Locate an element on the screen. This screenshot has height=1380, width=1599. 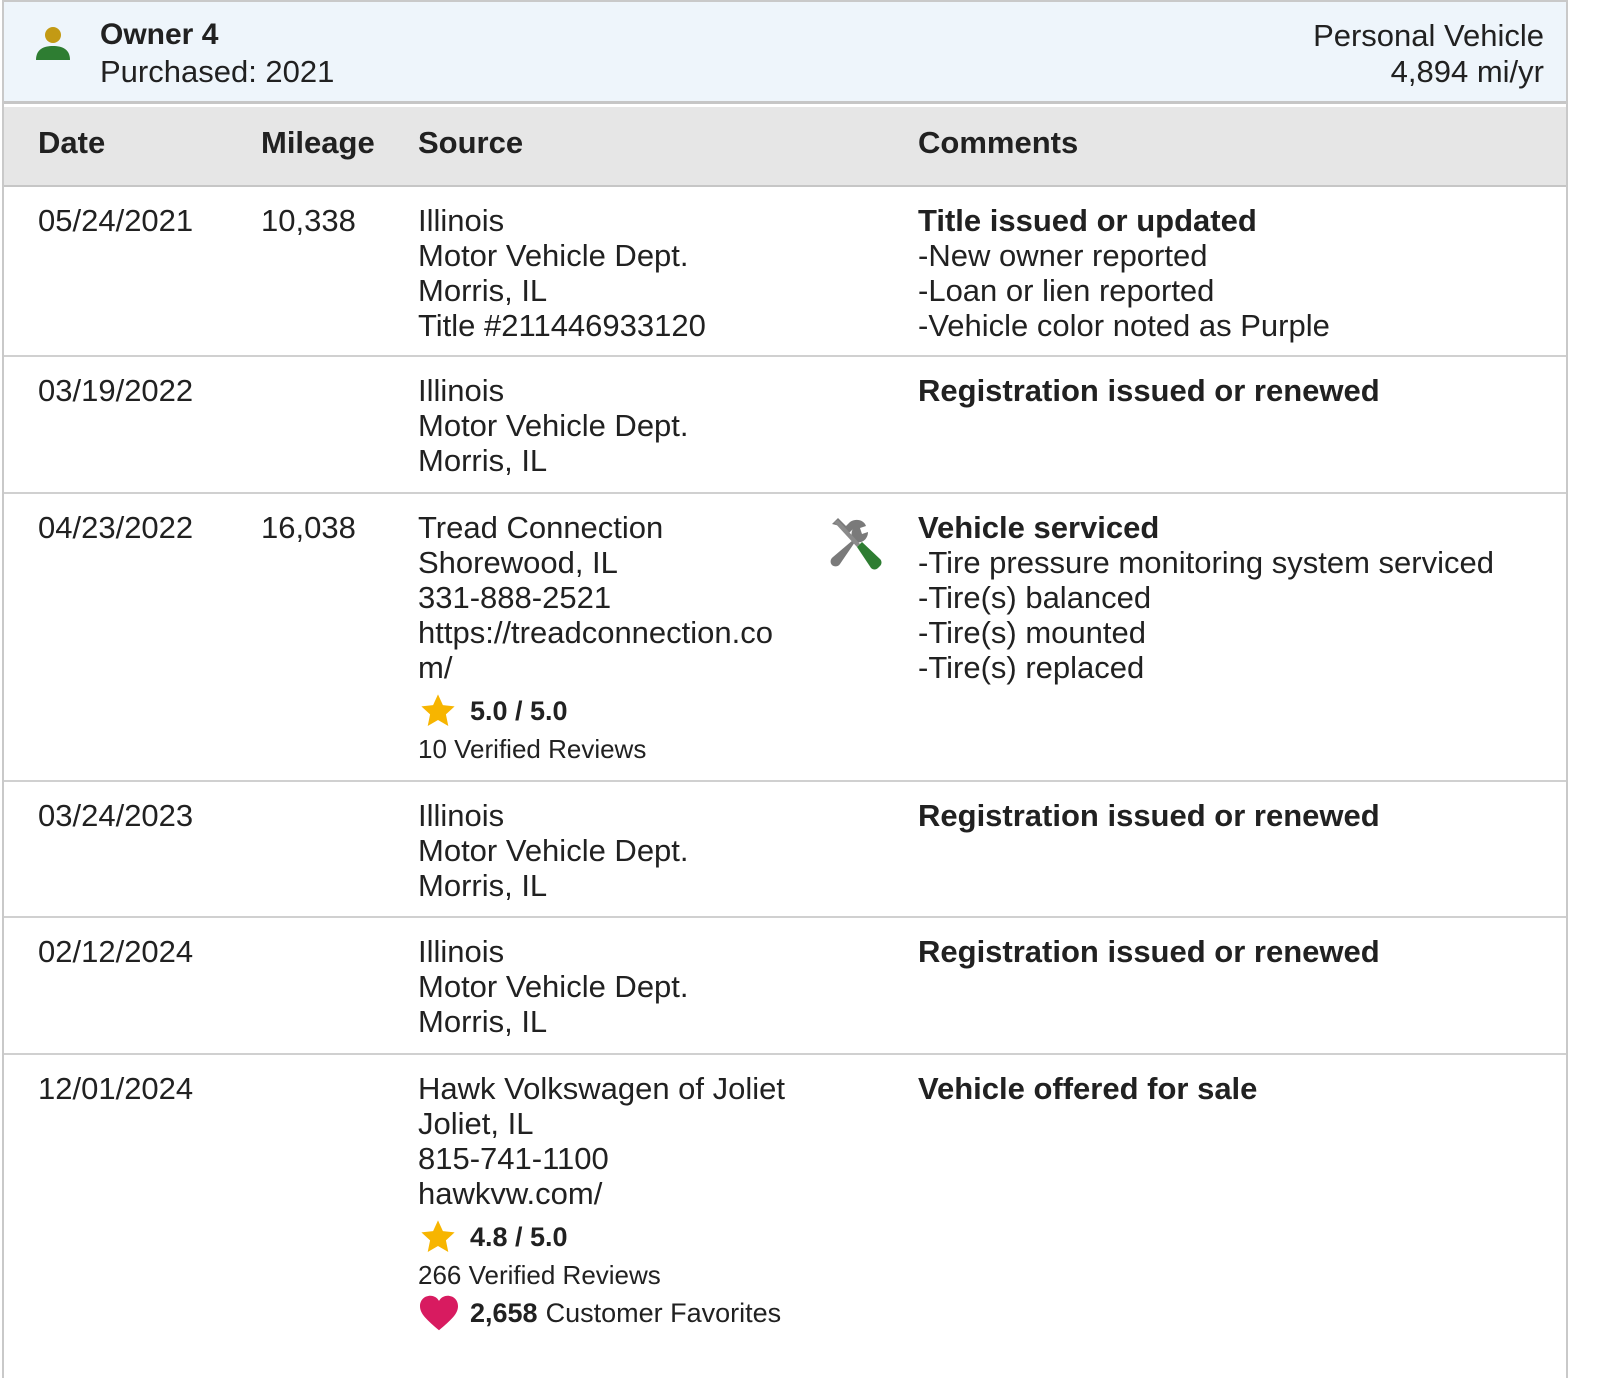
person-icon is located at coordinates (53, 43).